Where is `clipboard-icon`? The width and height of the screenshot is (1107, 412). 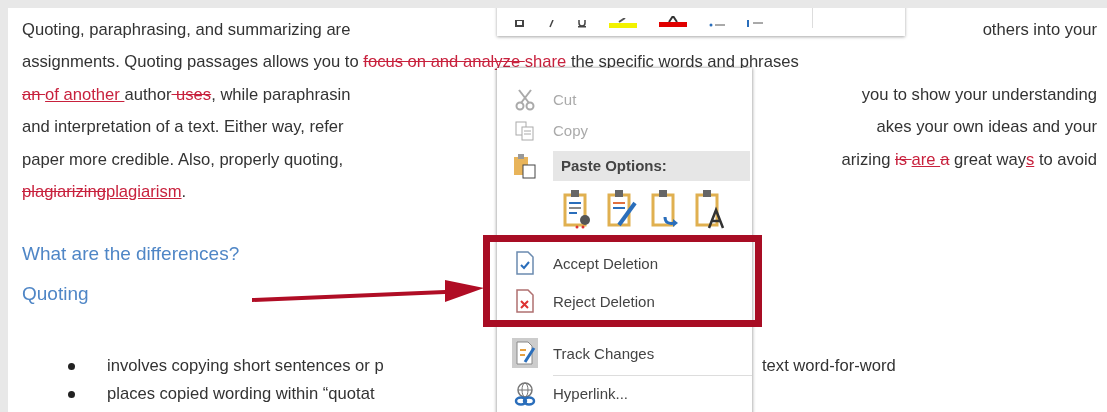
clipboard-icon is located at coordinates (525, 166).